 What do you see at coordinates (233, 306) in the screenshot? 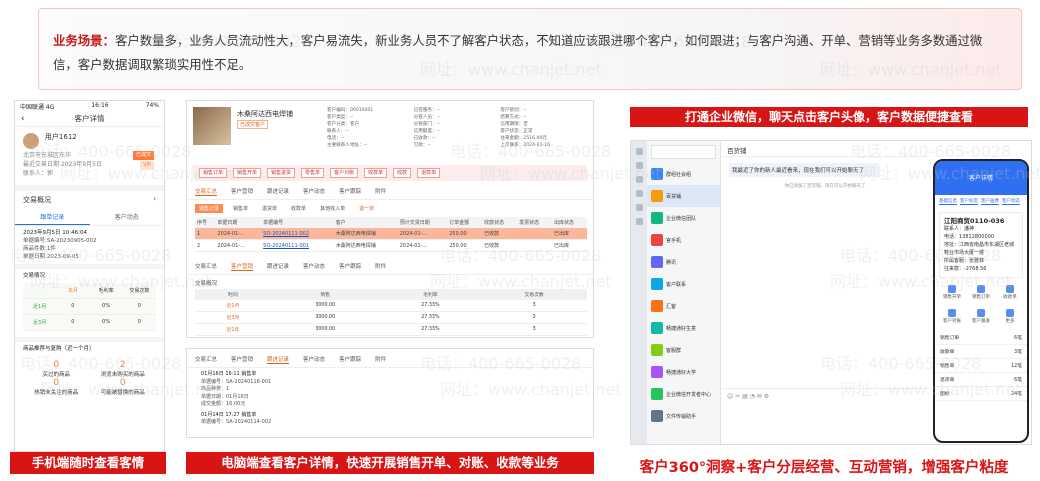
I see `cell: 近1月` at bounding box center [233, 306].